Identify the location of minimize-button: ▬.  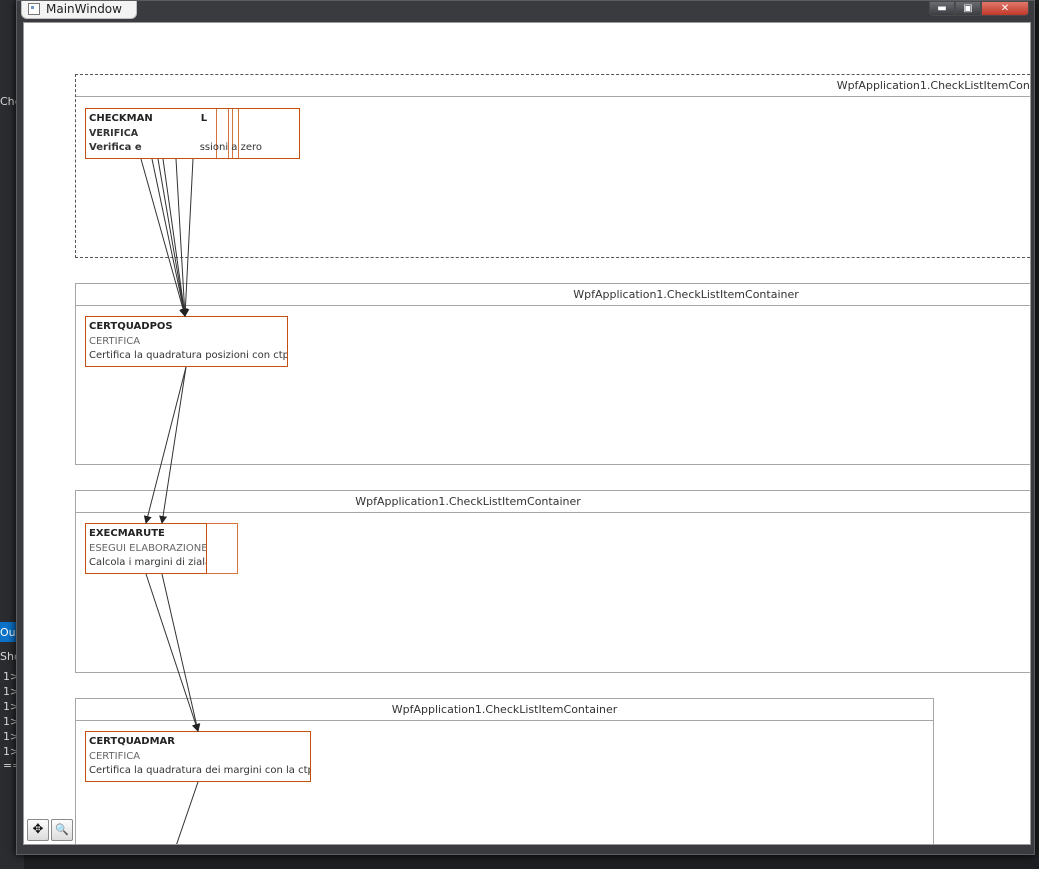
(942, 8).